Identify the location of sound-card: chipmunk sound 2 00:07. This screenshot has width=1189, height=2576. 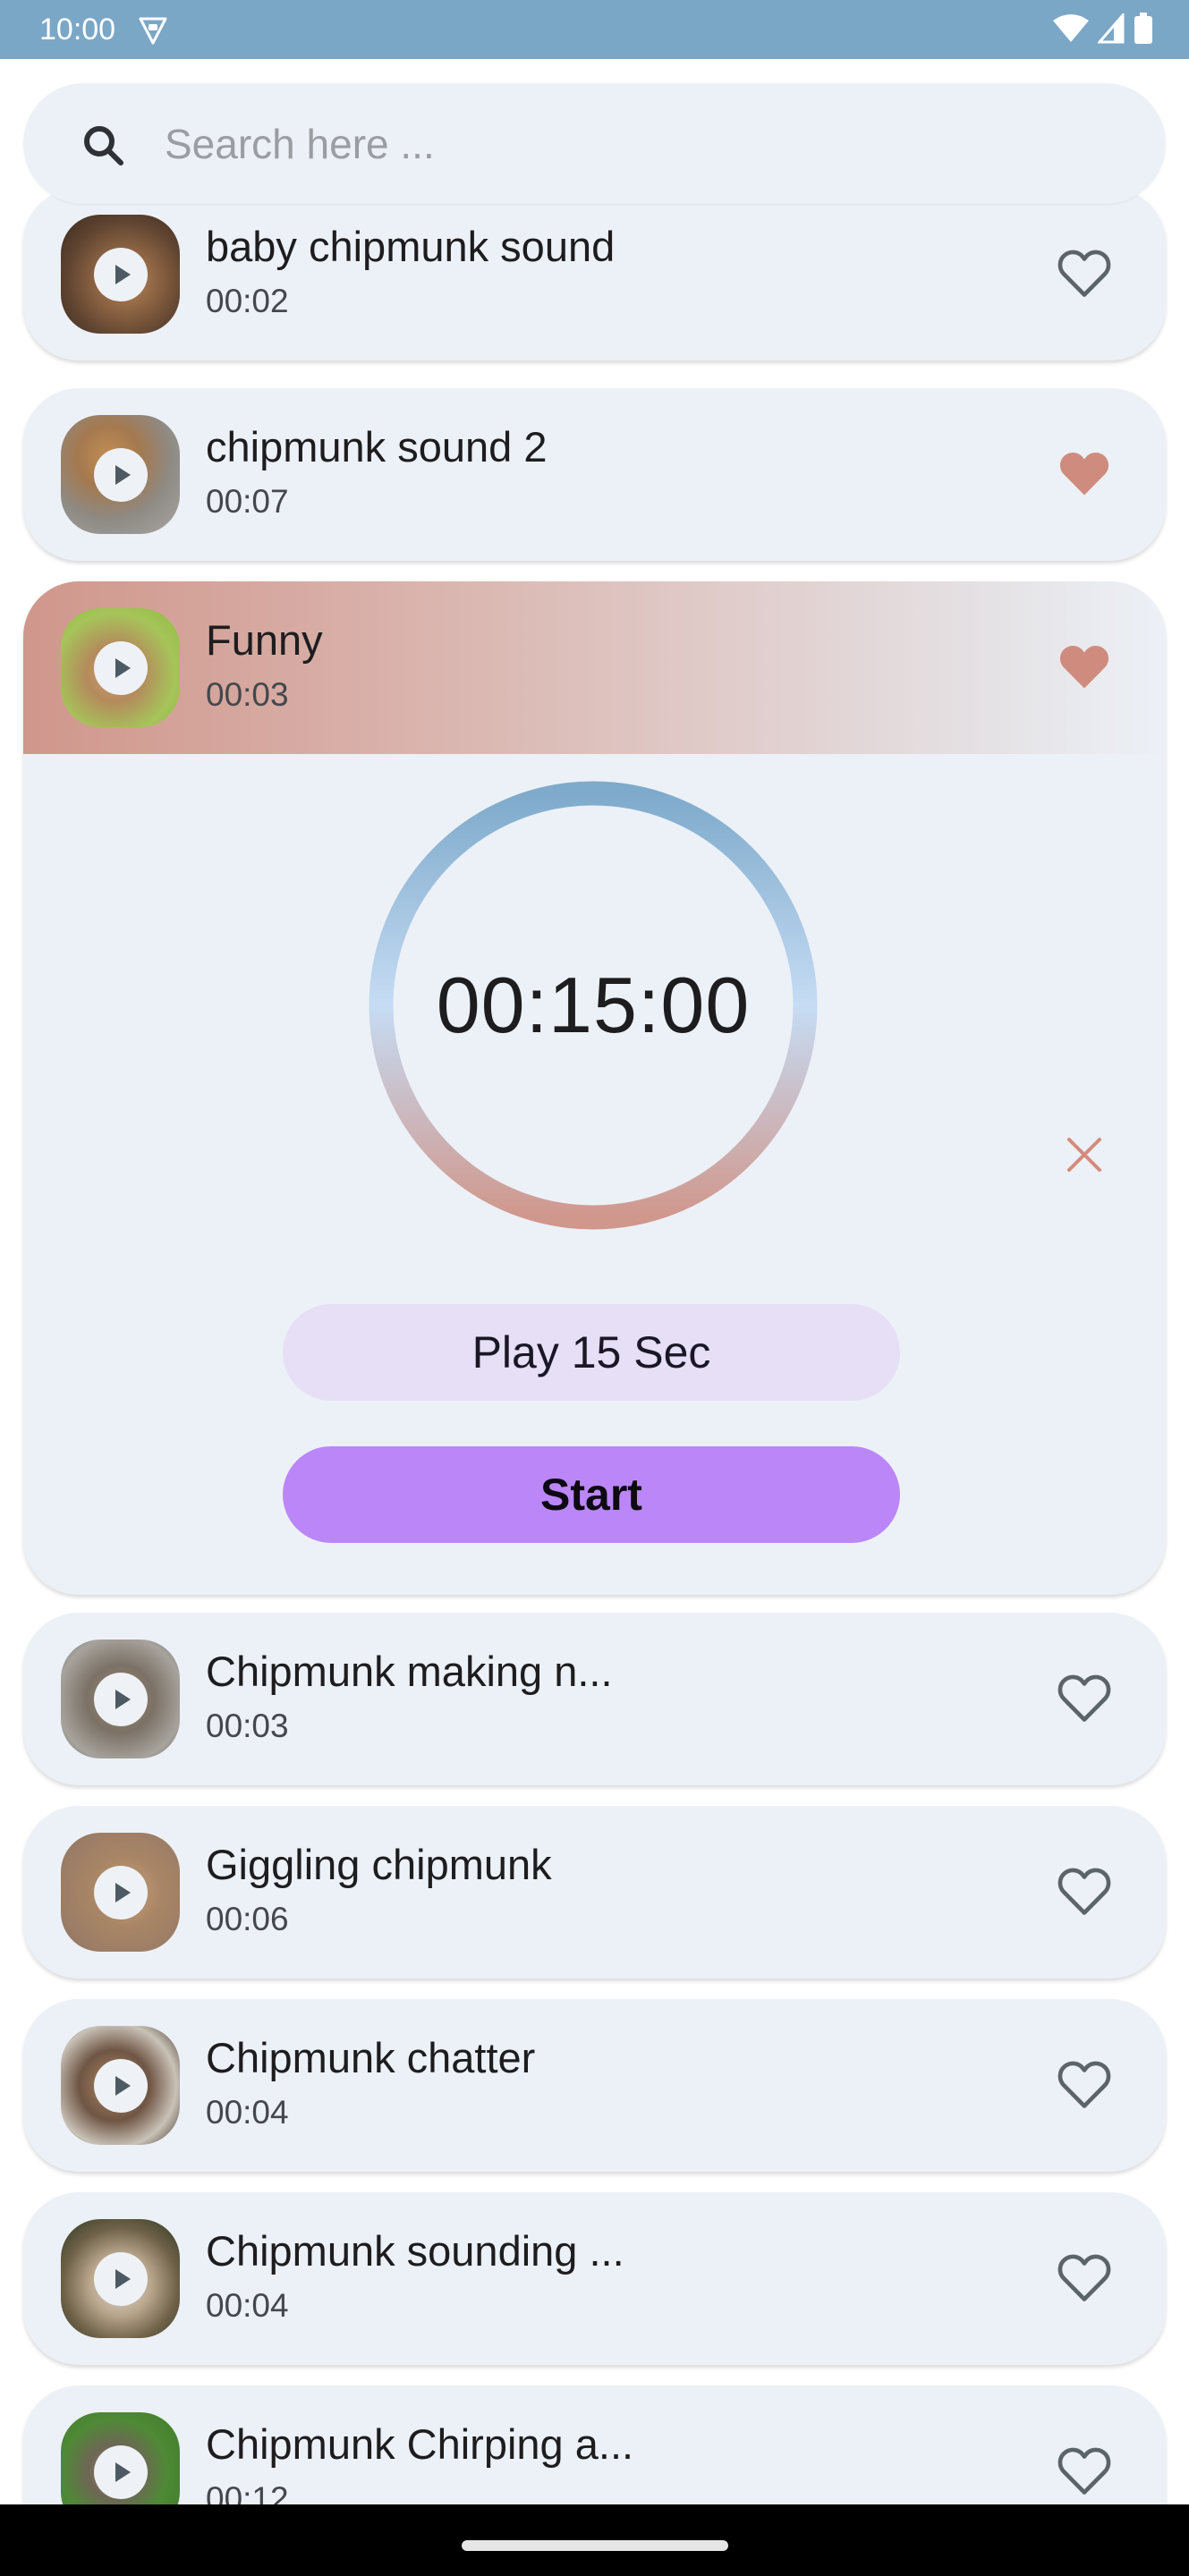
(594, 474).